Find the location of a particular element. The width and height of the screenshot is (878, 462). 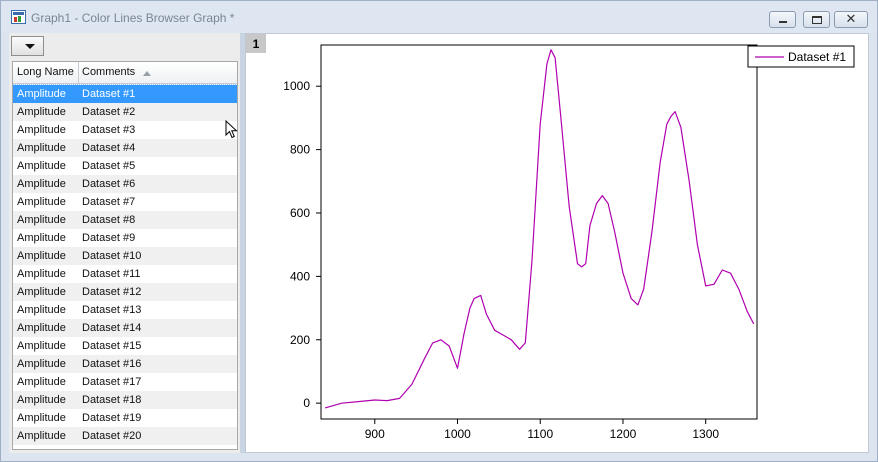

table-row: Amplitude Dataset #18 is located at coordinates (125, 400).